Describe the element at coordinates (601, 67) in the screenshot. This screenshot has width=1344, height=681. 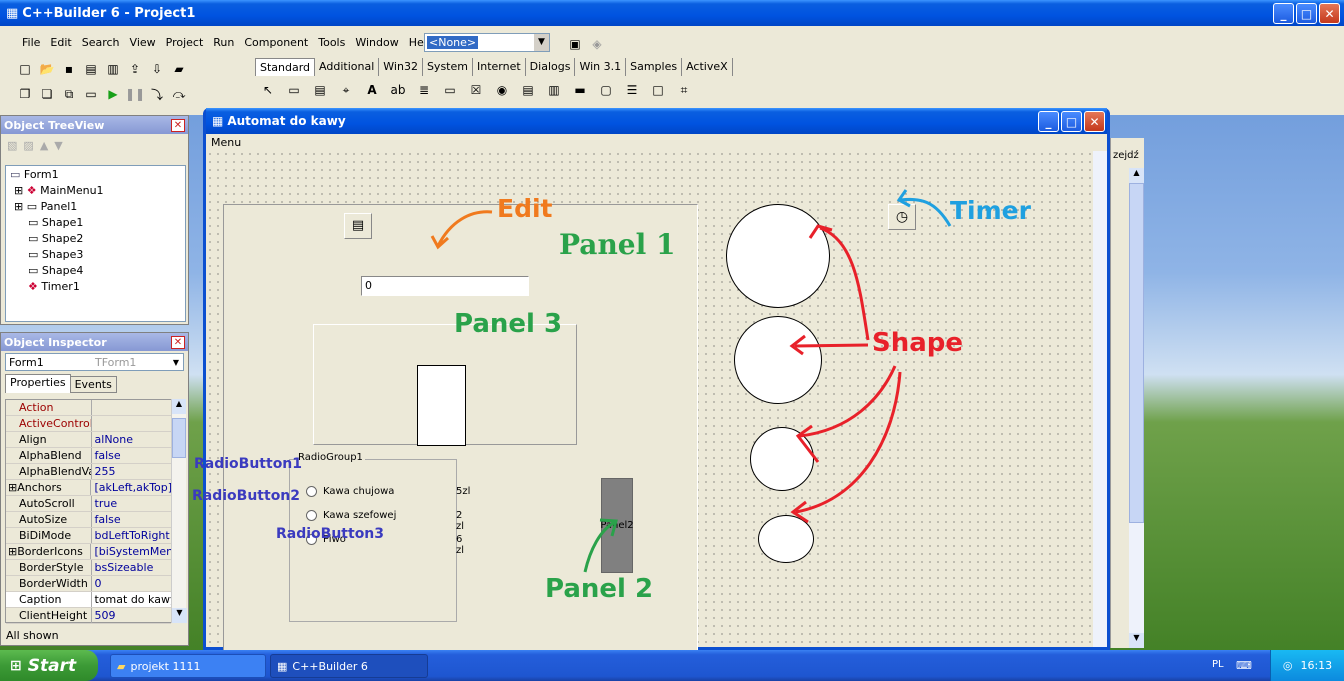
I see `tab-win31: Win 3.1` at that location.